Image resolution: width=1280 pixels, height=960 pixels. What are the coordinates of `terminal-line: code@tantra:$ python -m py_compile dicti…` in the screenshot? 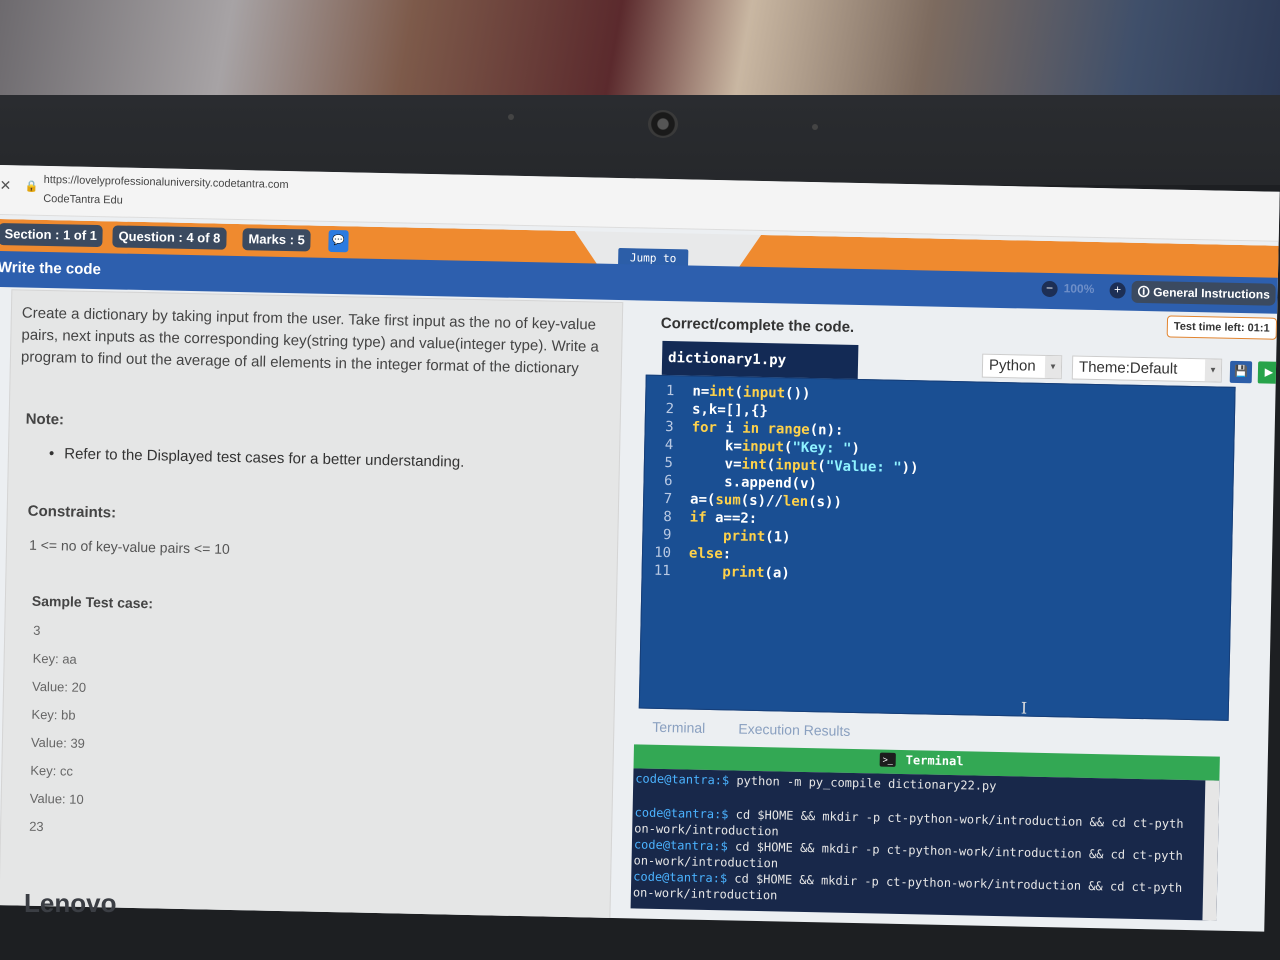 It's located at (815, 782).